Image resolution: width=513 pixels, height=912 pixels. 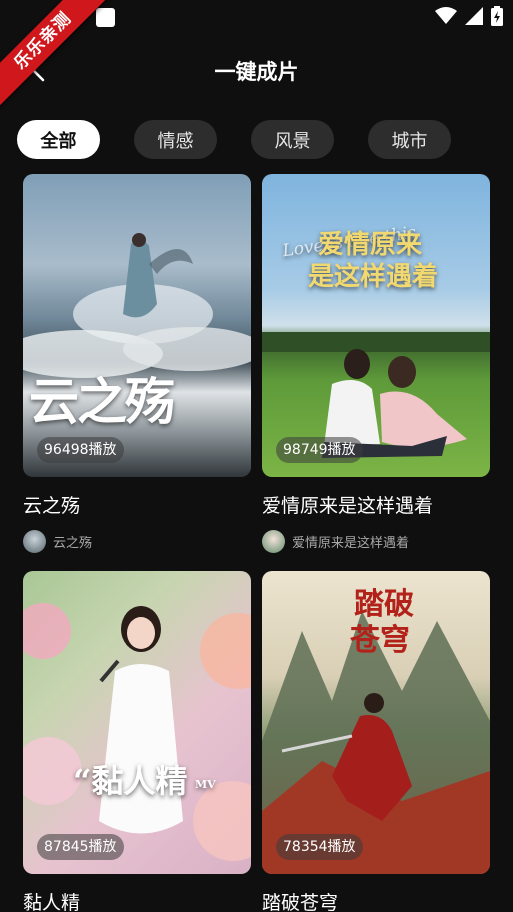 What do you see at coordinates (80, 450) in the screenshot?
I see `play-count: 96498播放` at bounding box center [80, 450].